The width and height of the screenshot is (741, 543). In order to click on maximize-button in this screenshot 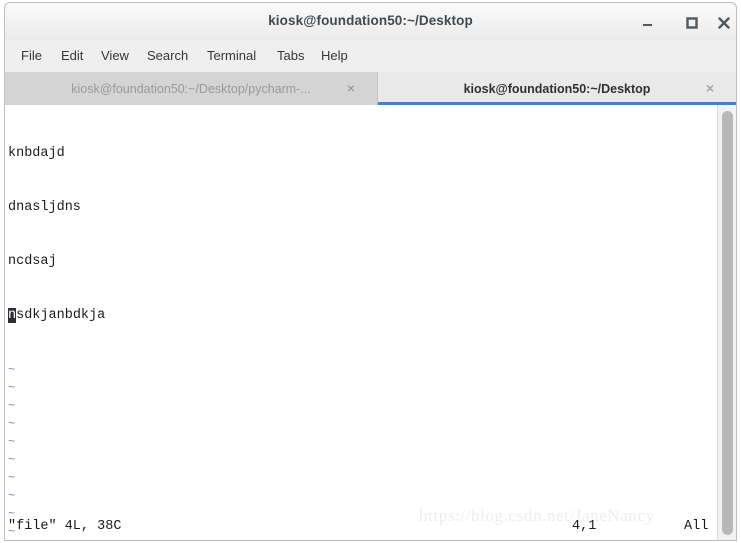, I will do `click(692, 23)`.